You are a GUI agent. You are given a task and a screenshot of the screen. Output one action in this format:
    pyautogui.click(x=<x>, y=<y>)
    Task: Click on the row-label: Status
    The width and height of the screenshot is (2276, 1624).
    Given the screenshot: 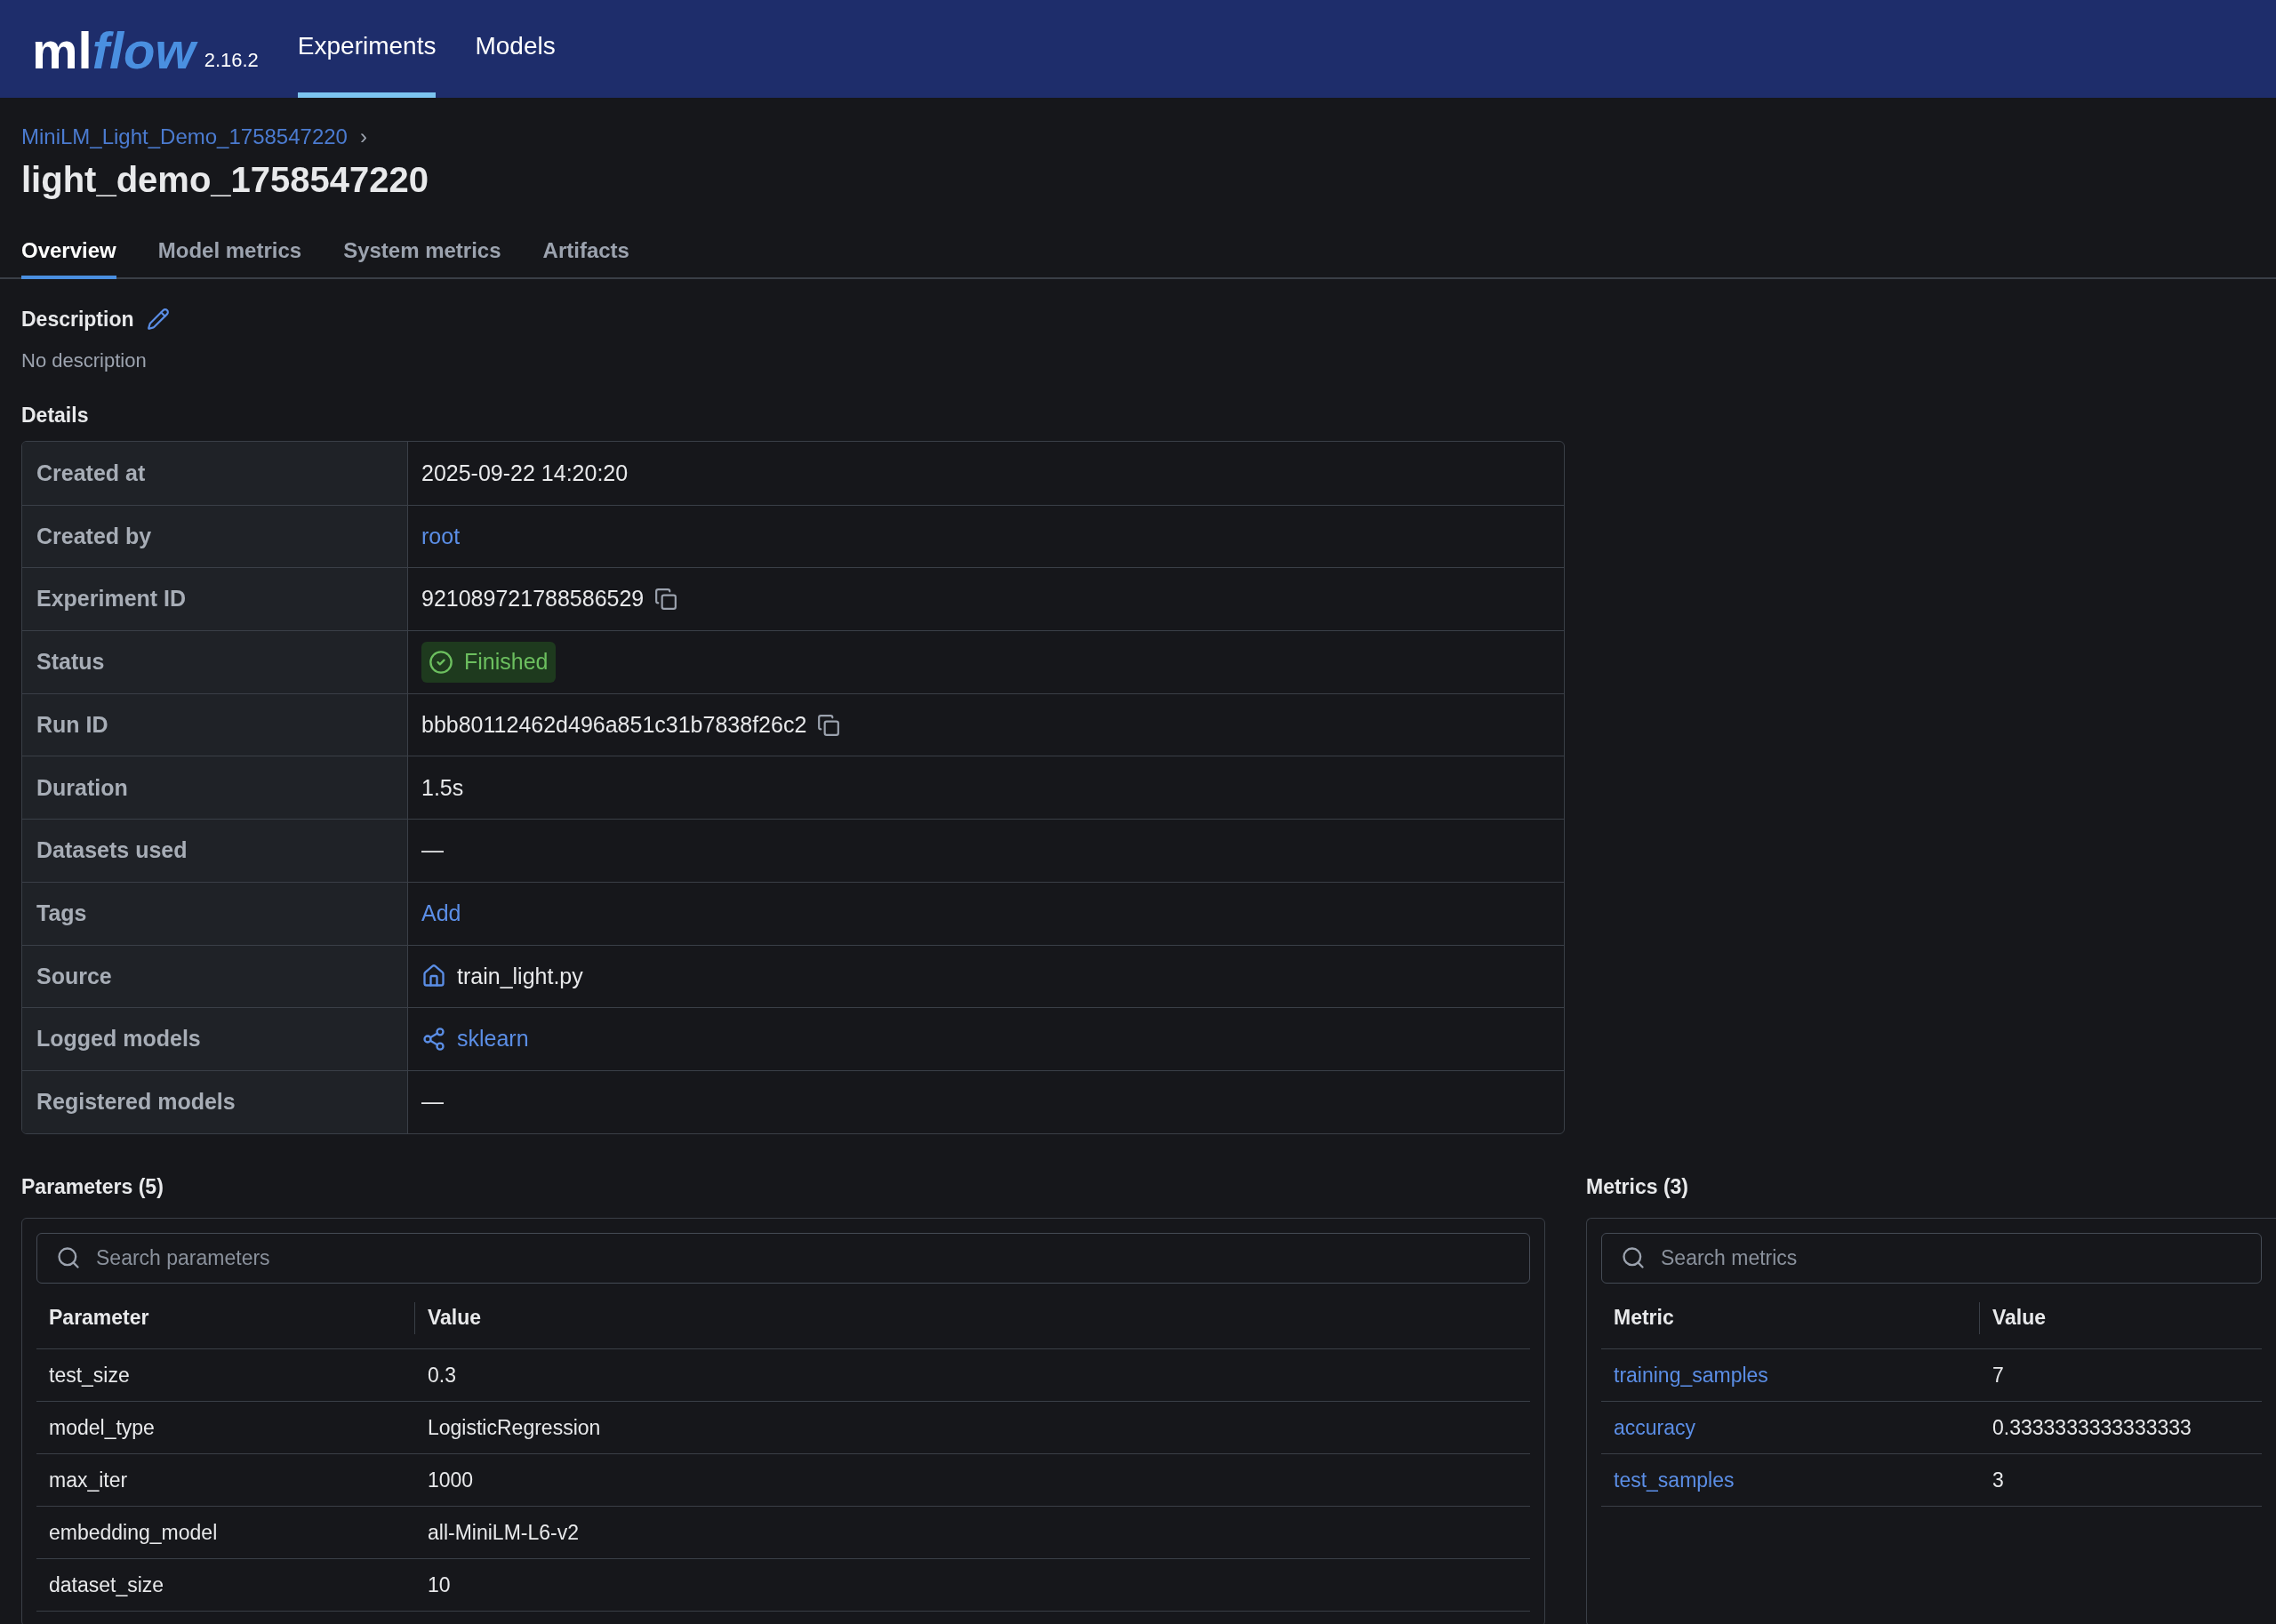 What is the action you would take?
    pyautogui.click(x=70, y=662)
    